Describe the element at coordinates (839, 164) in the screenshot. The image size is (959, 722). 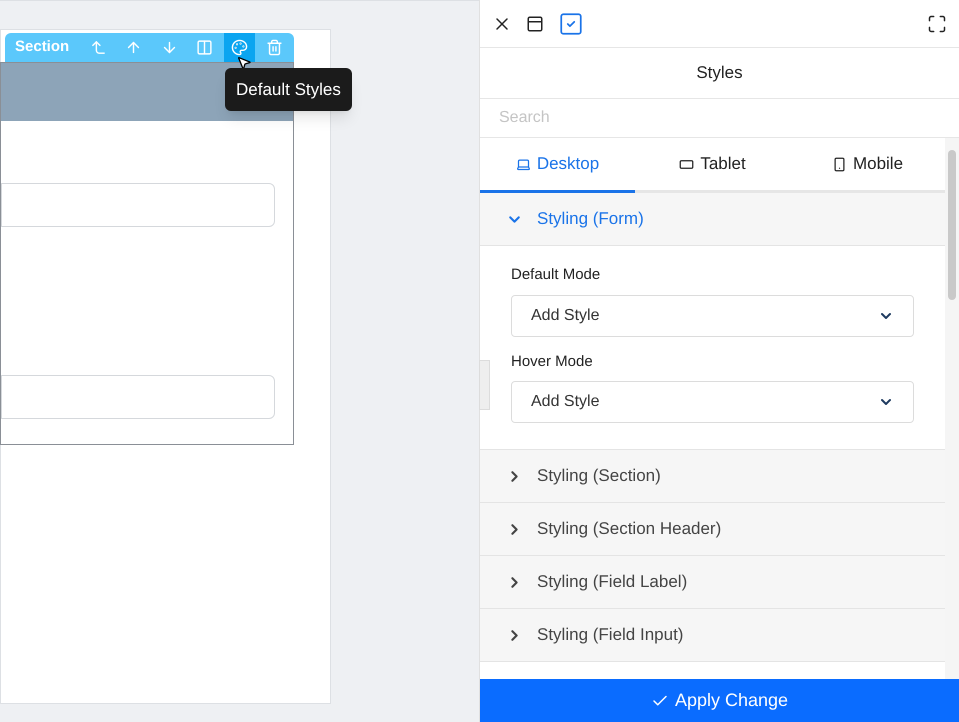
I see `phone-icon` at that location.